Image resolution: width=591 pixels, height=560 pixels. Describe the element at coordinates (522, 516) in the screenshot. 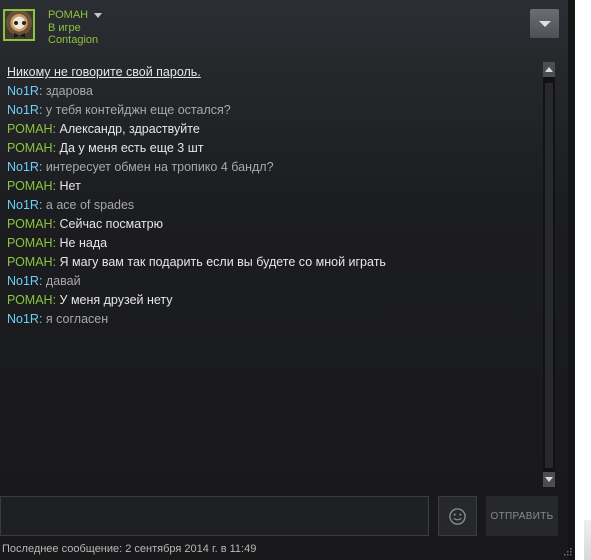

I see `send-button: ОТПРАВИТЬ` at that location.